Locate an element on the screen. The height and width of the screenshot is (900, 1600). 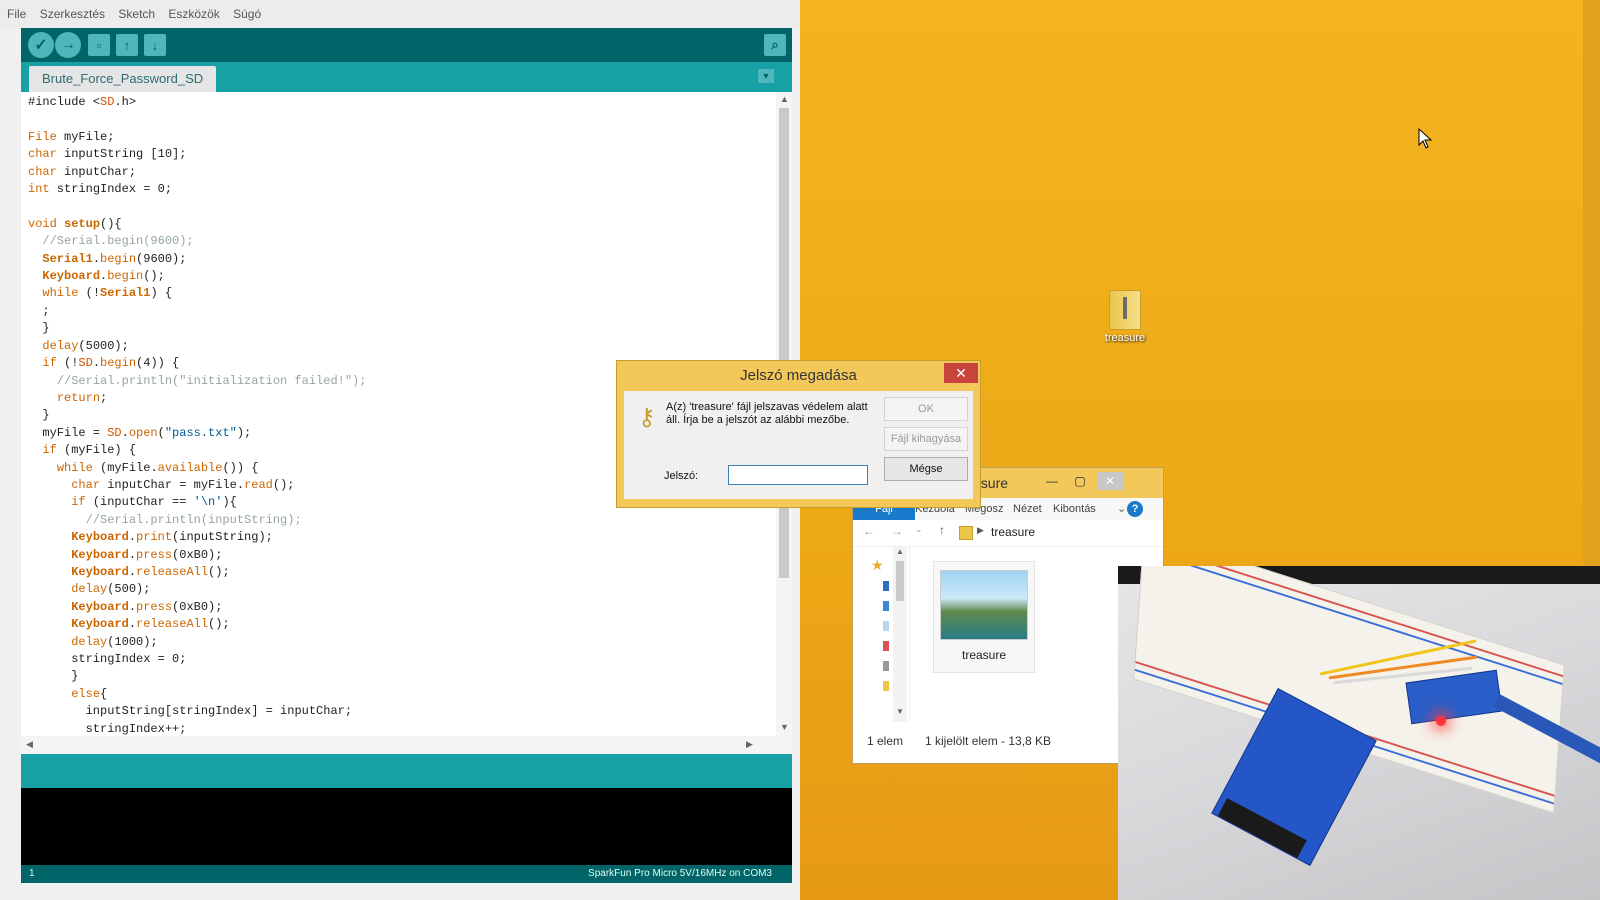
menu-help: Súgó is located at coordinates (247, 14).